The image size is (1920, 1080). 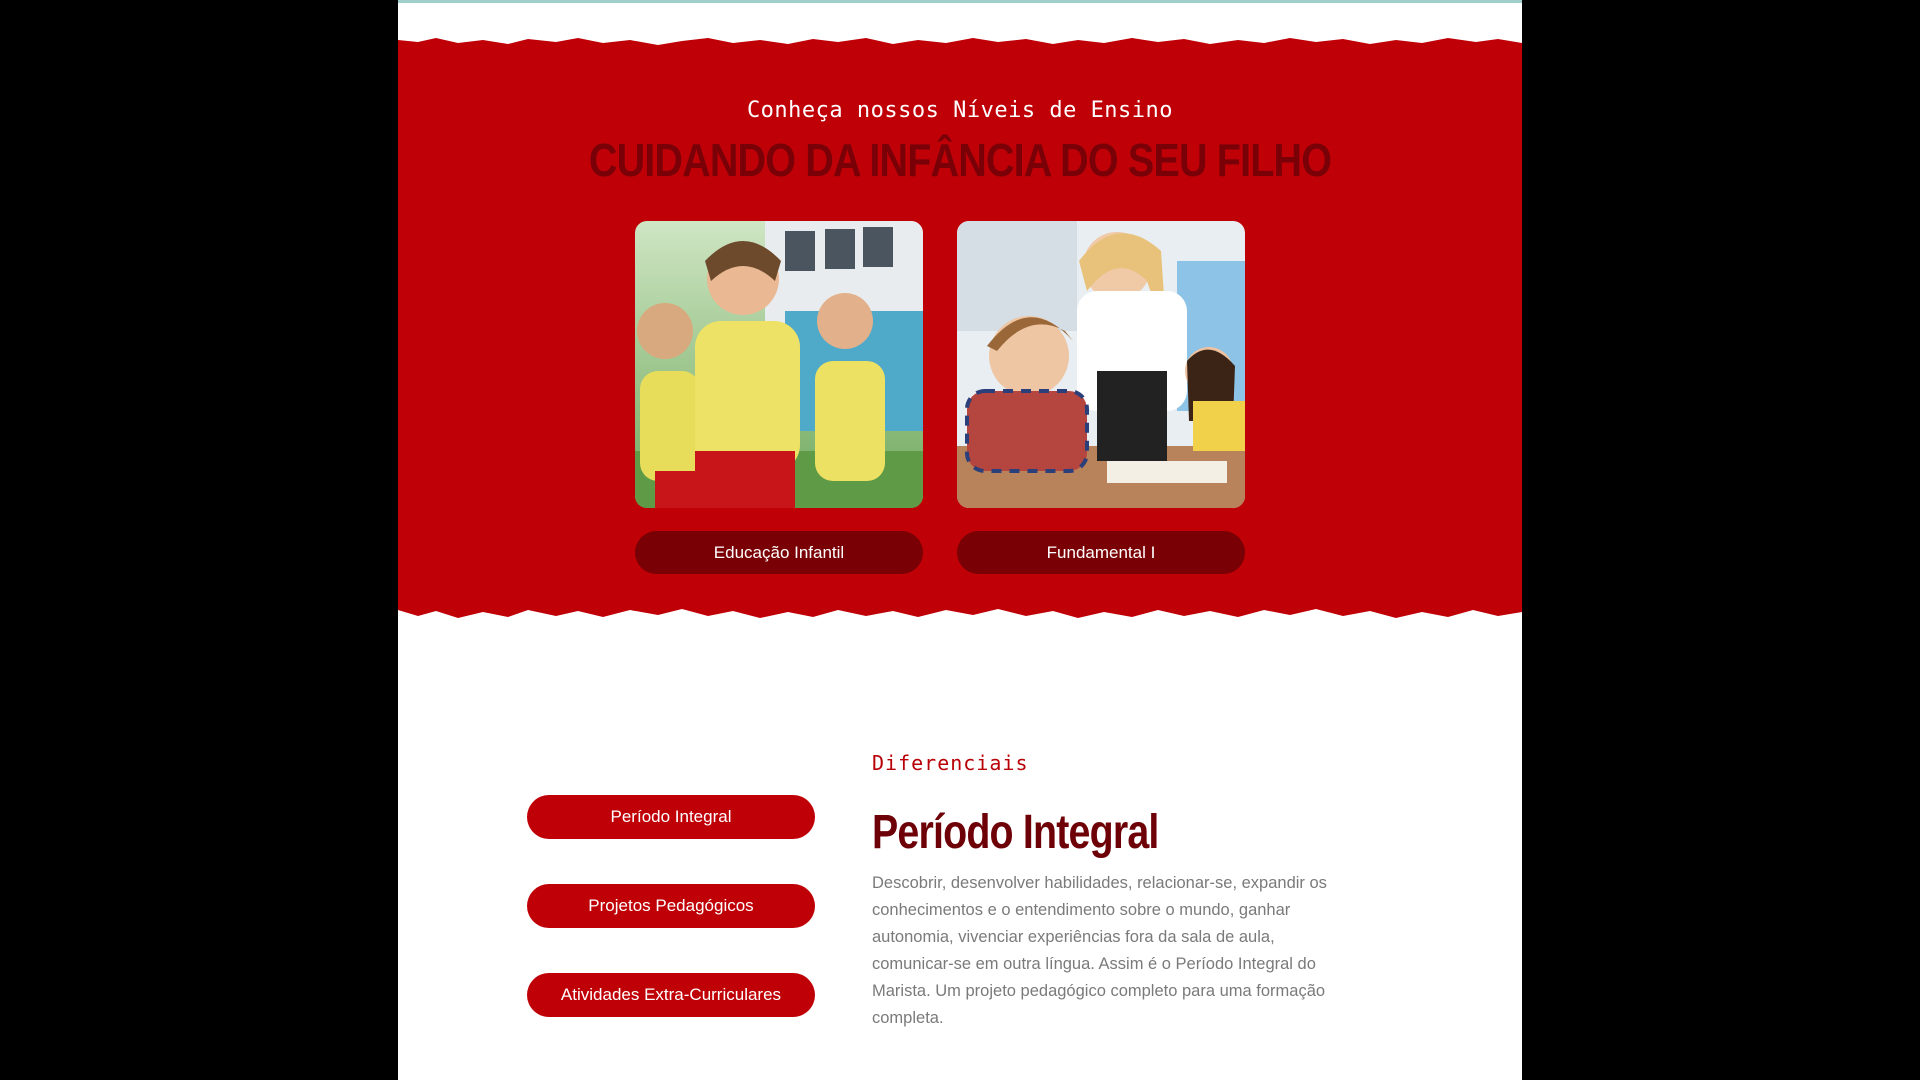 What do you see at coordinates (1015, 832) in the screenshot?
I see `diferencial-heading: Período Integral` at bounding box center [1015, 832].